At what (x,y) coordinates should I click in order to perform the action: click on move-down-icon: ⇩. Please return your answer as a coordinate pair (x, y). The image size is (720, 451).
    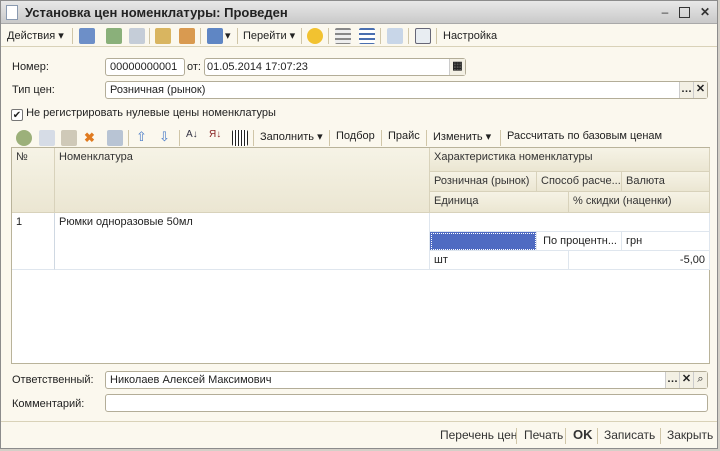
    Looking at the image, I should click on (164, 137).